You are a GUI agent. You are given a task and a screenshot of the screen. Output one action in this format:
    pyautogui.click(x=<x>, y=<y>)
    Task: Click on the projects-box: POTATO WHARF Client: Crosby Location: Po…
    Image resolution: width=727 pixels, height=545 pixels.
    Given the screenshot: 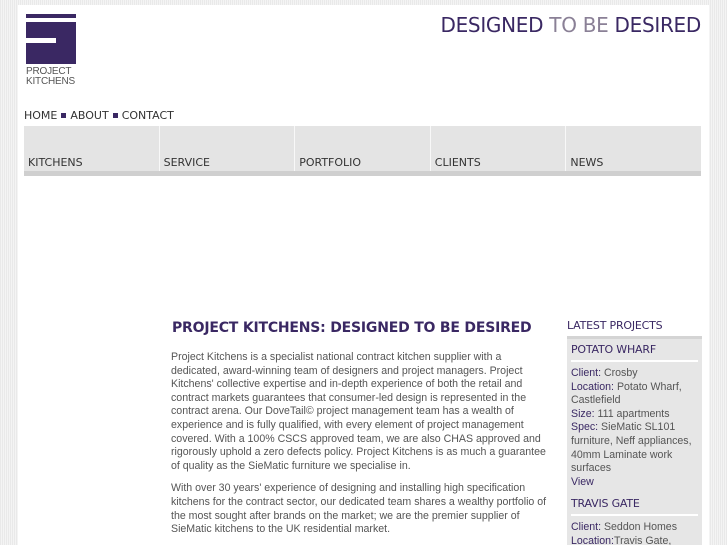 What is the action you would take?
    pyautogui.click(x=634, y=442)
    